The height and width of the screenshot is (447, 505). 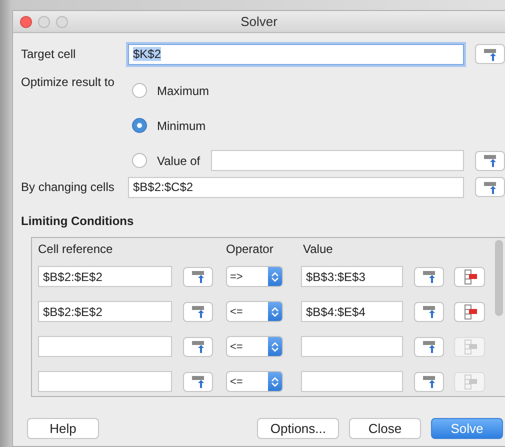 I want to click on input-field: $K$2, so click(x=296, y=54).